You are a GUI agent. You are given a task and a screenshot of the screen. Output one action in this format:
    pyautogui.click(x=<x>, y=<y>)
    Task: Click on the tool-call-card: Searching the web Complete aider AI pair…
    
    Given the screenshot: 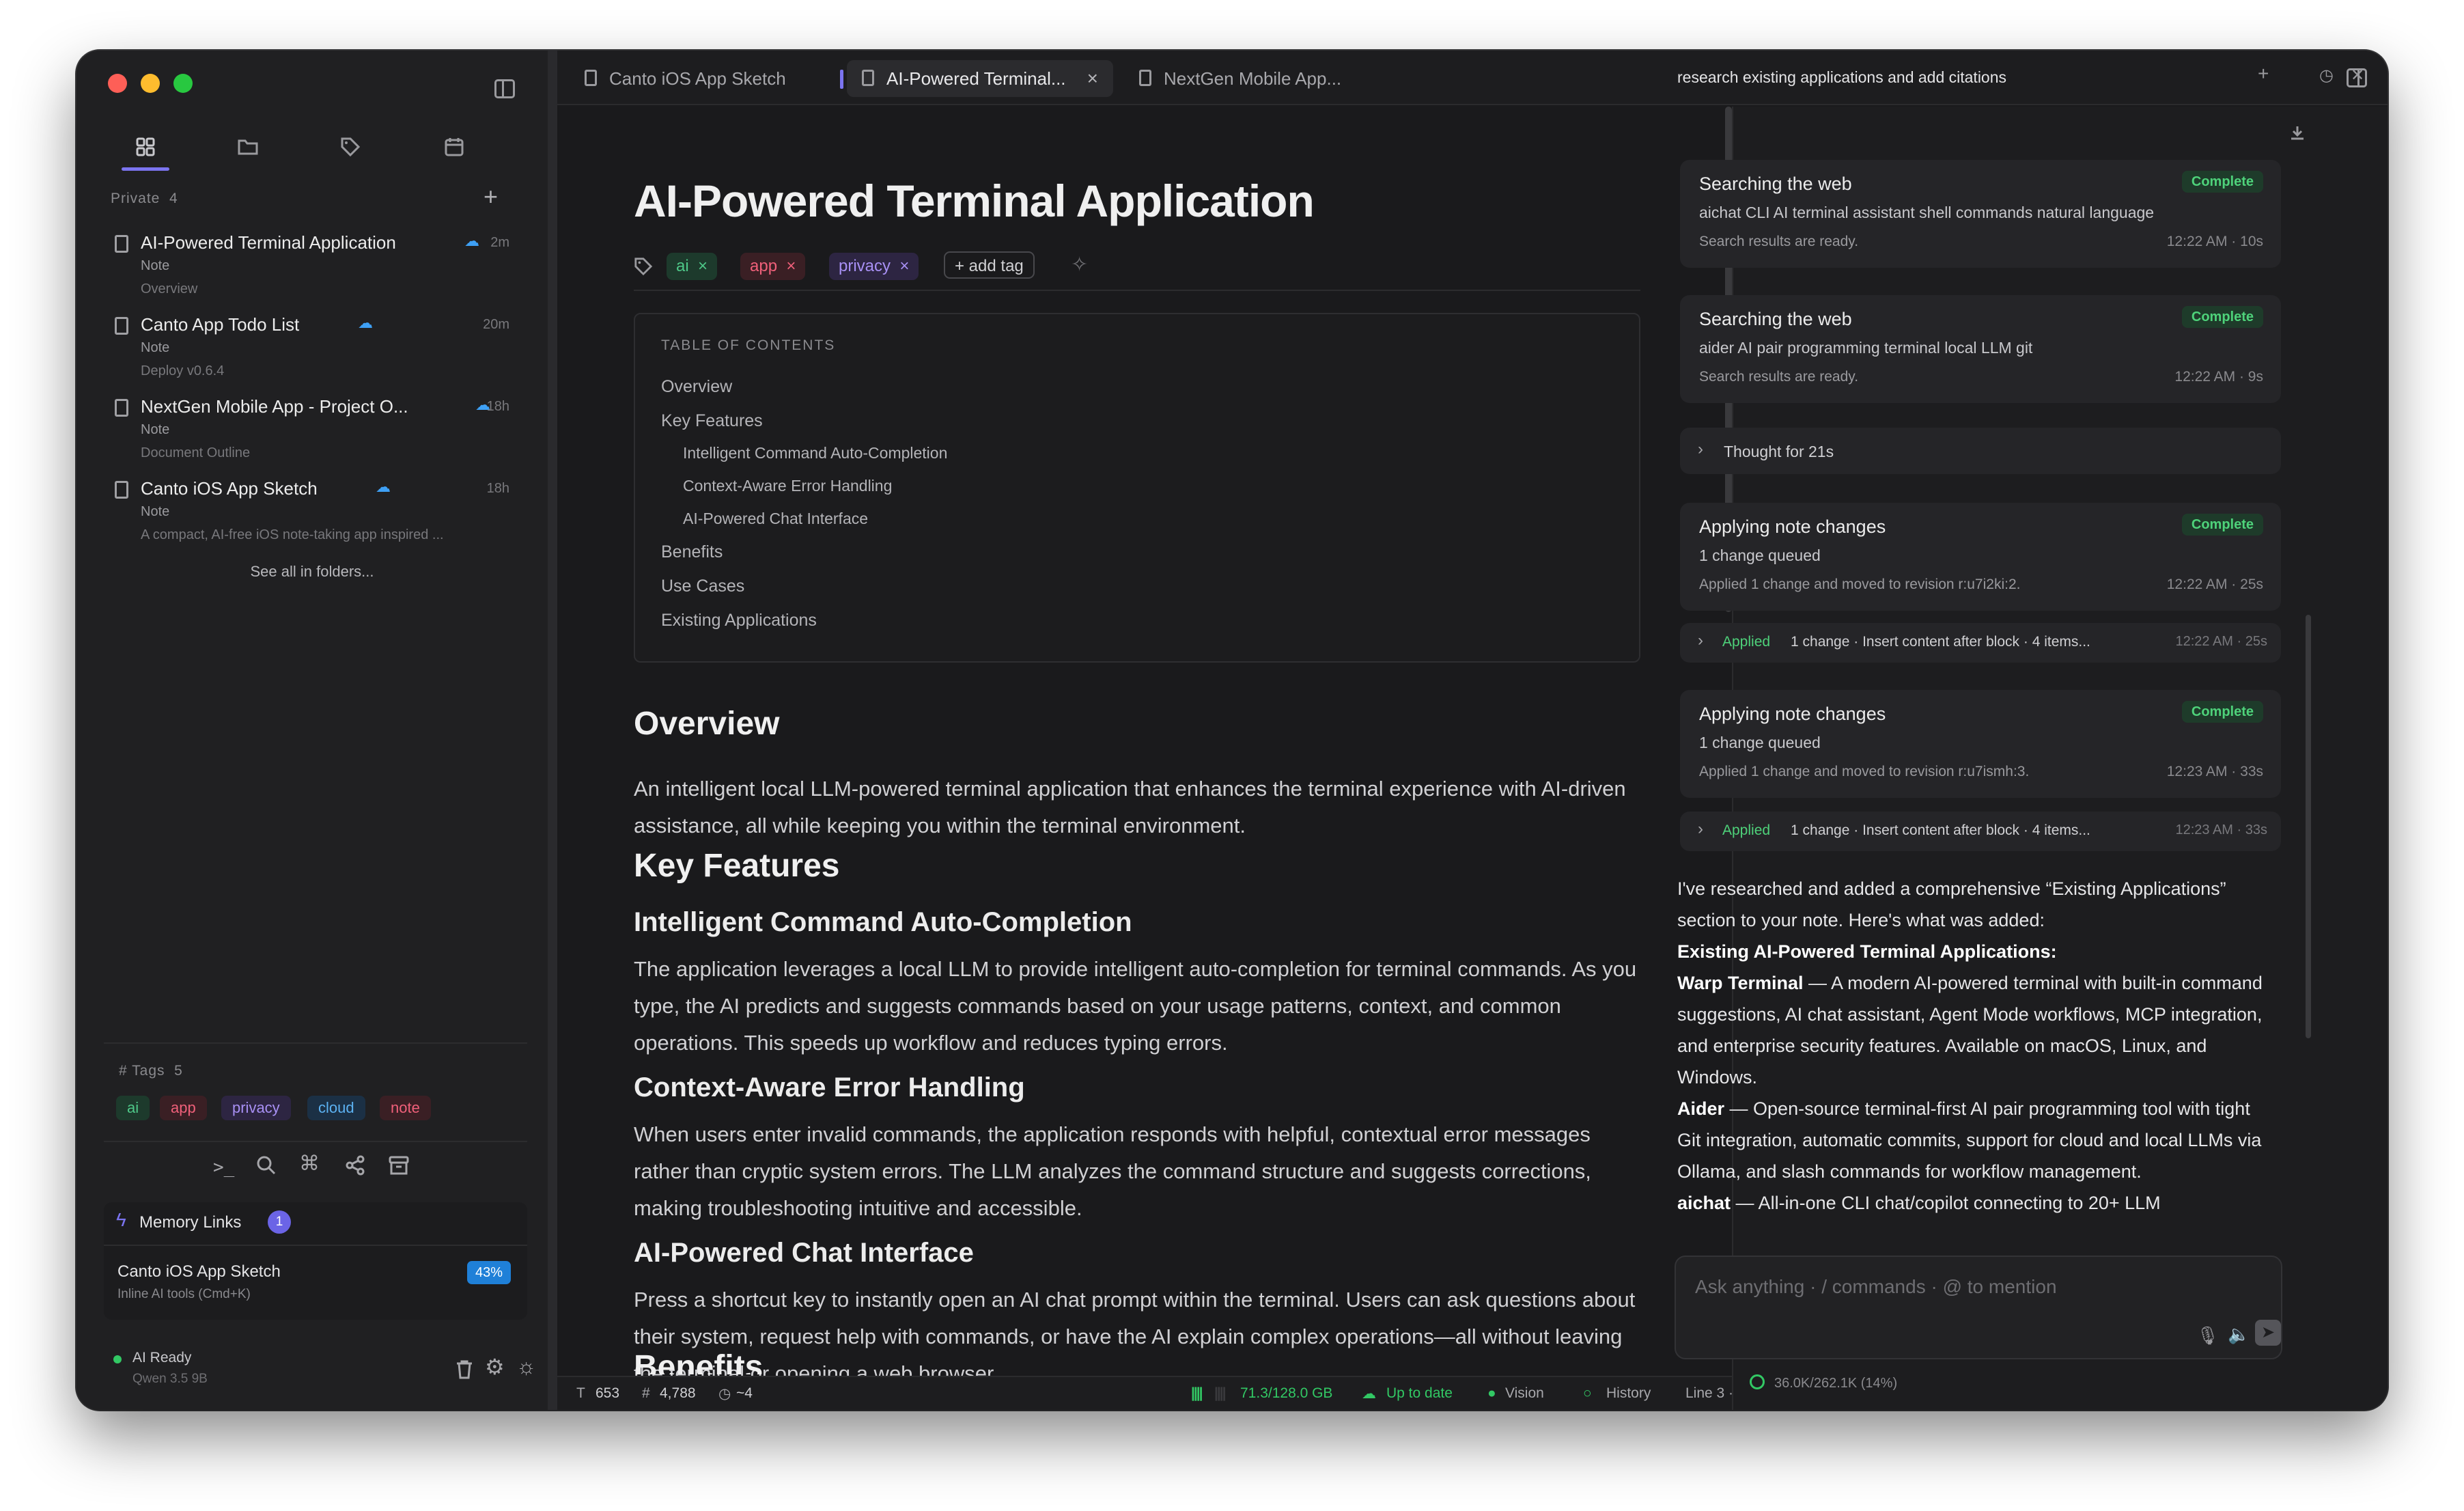 What is the action you would take?
    pyautogui.click(x=1980, y=349)
    